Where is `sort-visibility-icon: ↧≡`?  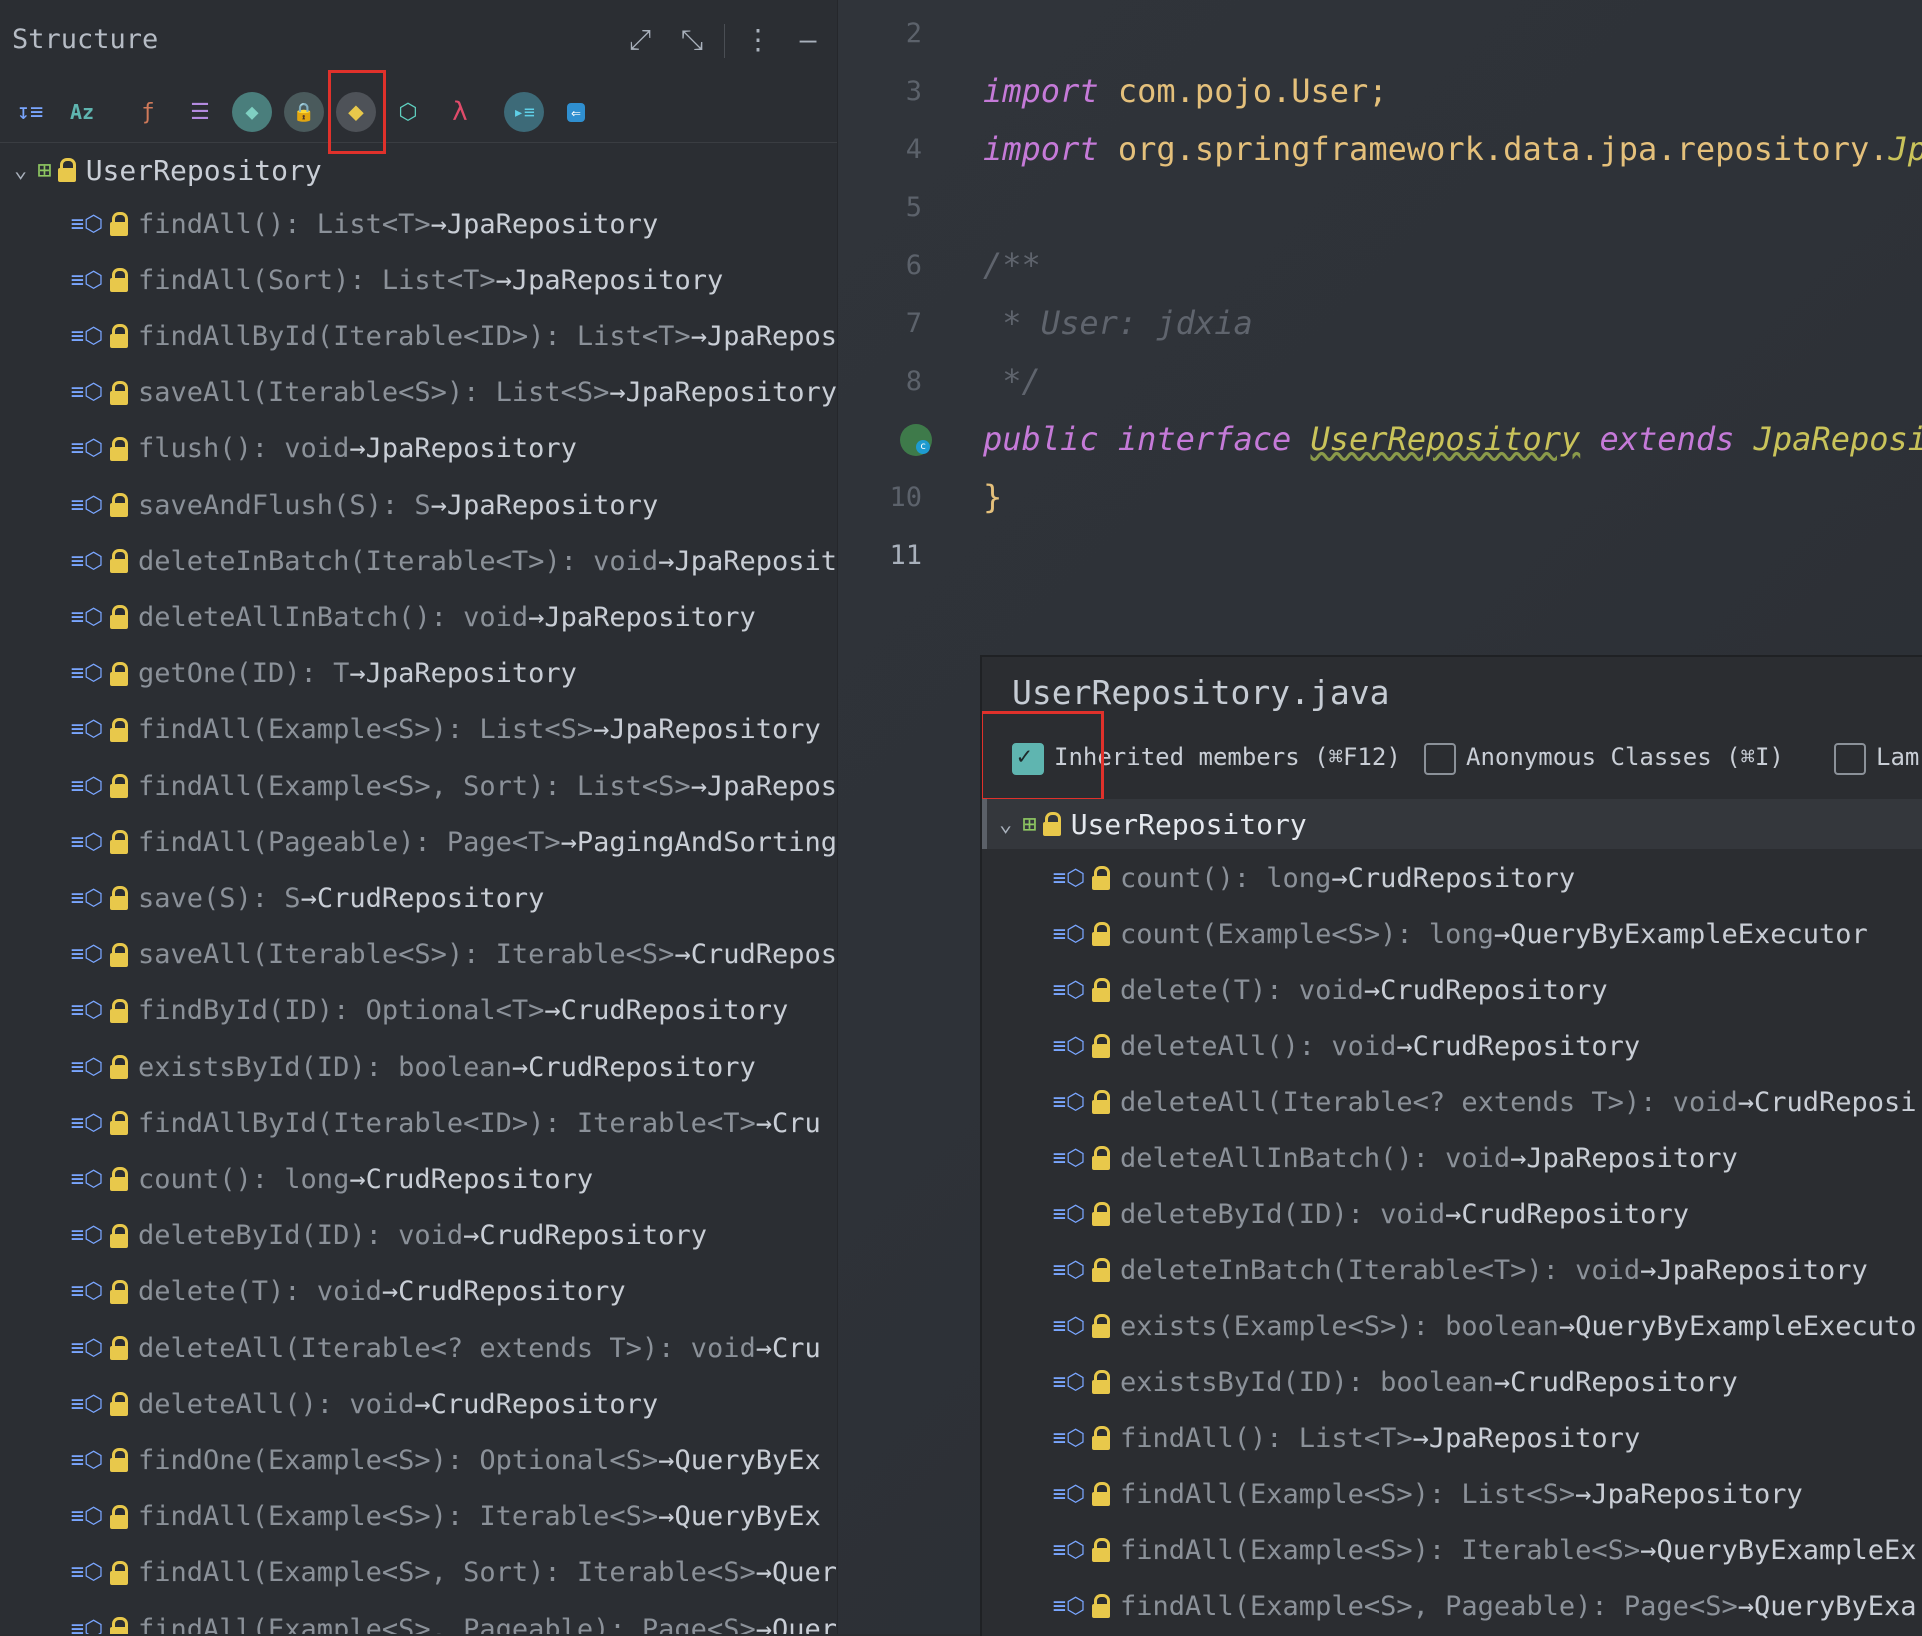 sort-visibility-icon: ↧≡ is located at coordinates (30, 112).